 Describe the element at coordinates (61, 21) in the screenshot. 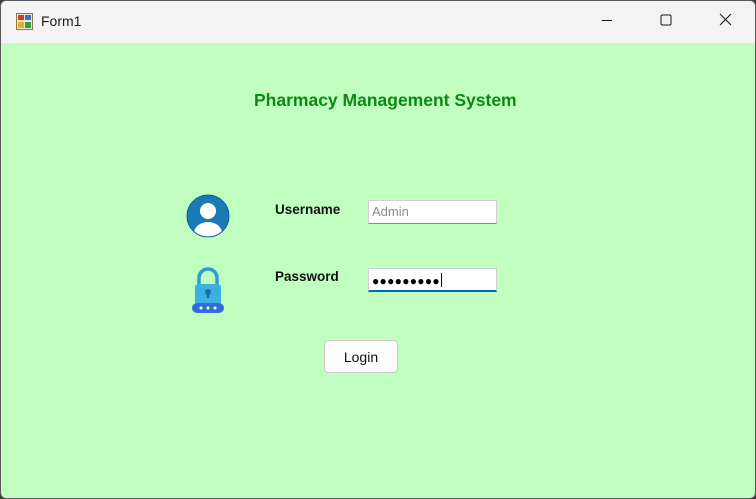

I see `window-title: Form1` at that location.